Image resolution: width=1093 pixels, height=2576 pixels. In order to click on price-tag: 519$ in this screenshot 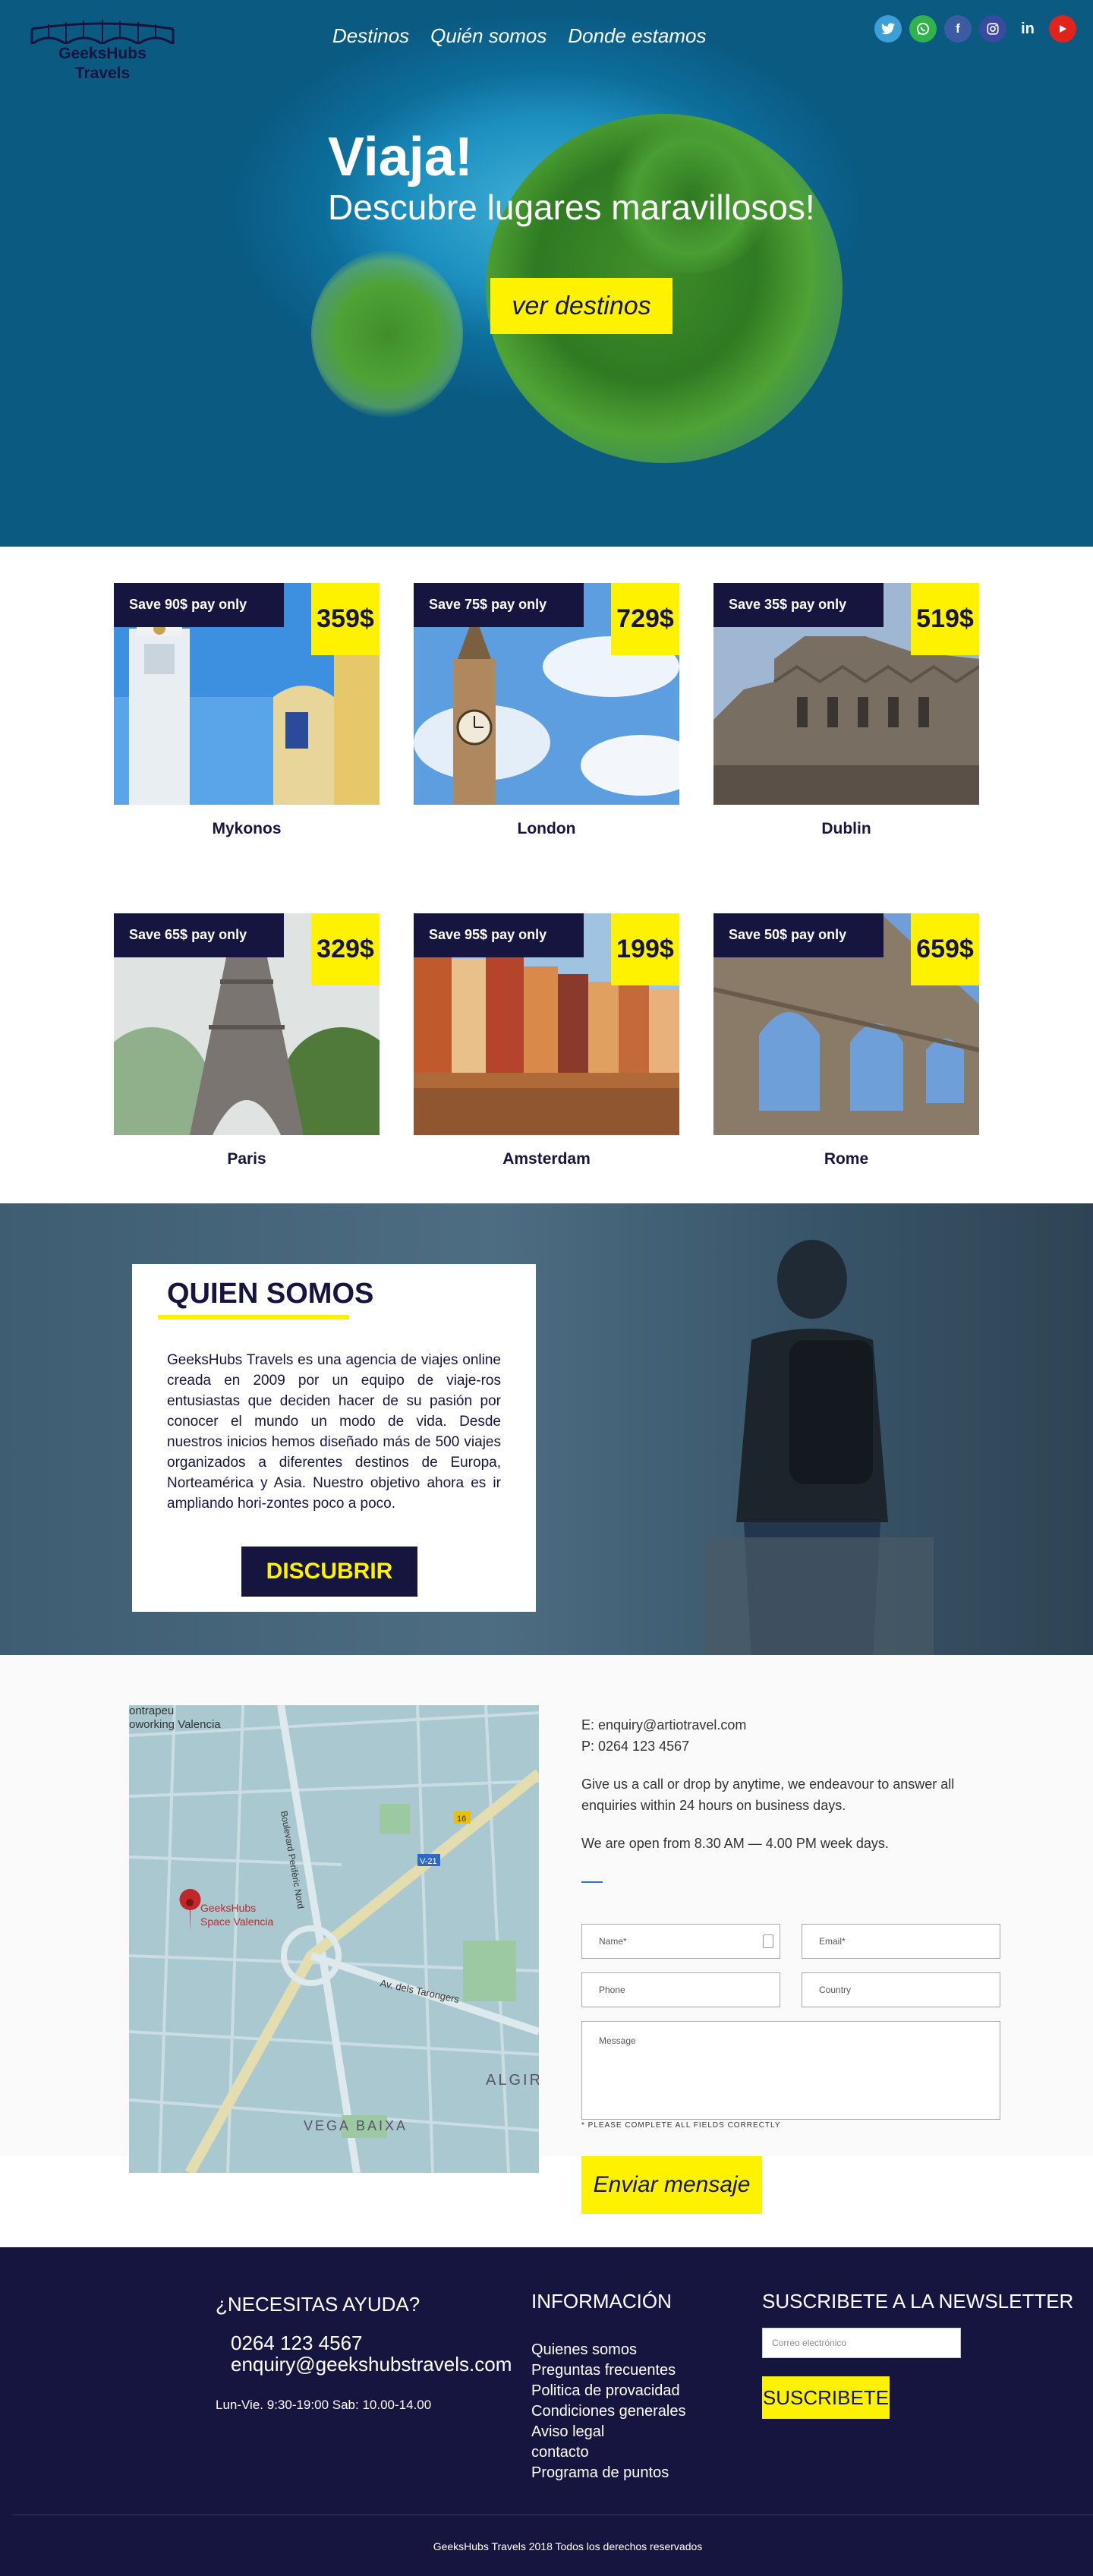, I will do `click(945, 619)`.